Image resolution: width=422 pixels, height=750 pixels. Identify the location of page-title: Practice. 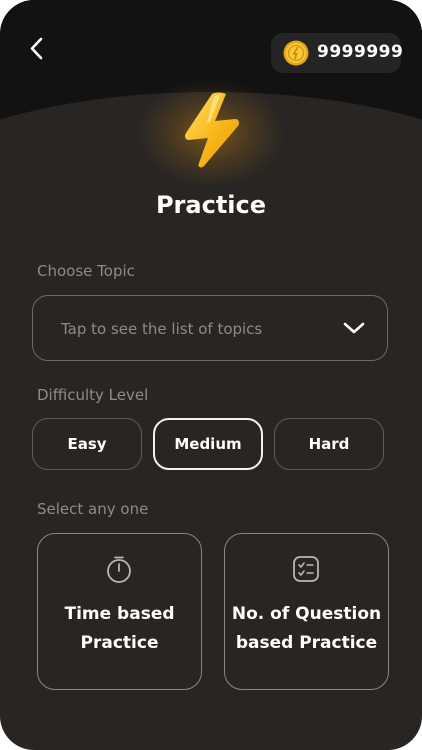
(211, 205).